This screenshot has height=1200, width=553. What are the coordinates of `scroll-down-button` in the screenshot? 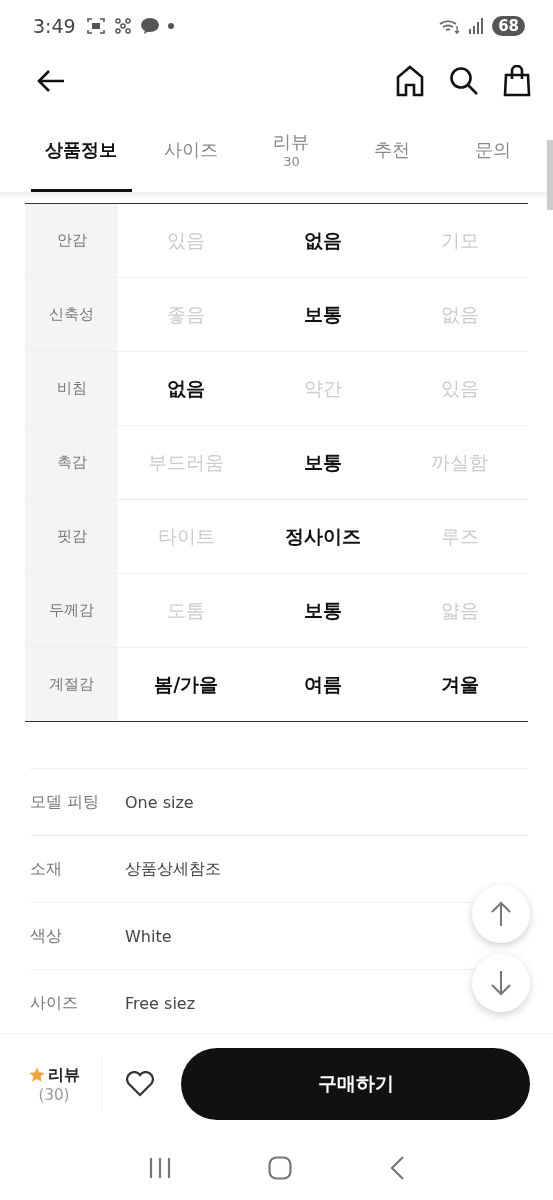 It's located at (501, 983).